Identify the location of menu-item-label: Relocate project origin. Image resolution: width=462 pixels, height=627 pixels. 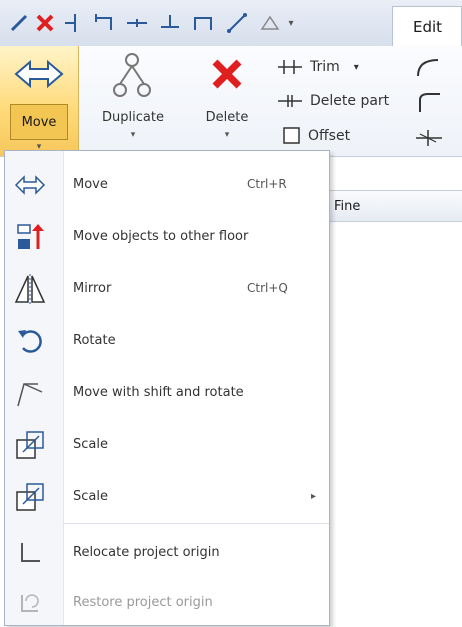
(146, 552).